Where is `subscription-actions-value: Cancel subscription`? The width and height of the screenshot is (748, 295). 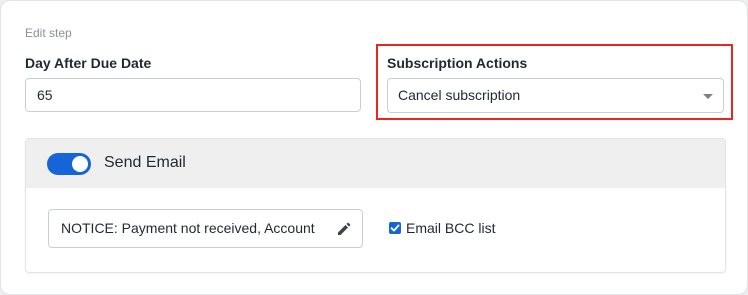
subscription-actions-value: Cancel subscription is located at coordinates (459, 95).